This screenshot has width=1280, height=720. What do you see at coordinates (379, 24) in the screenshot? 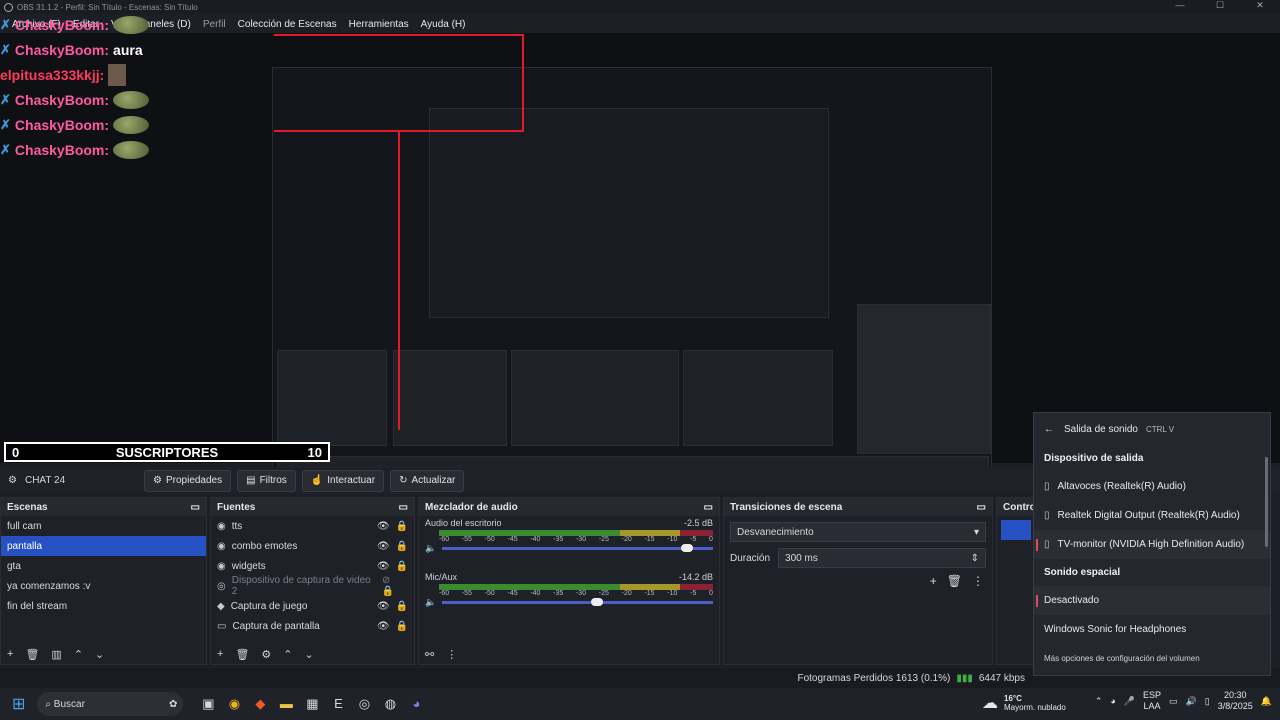
I see `menu-tools: Herramientas` at bounding box center [379, 24].